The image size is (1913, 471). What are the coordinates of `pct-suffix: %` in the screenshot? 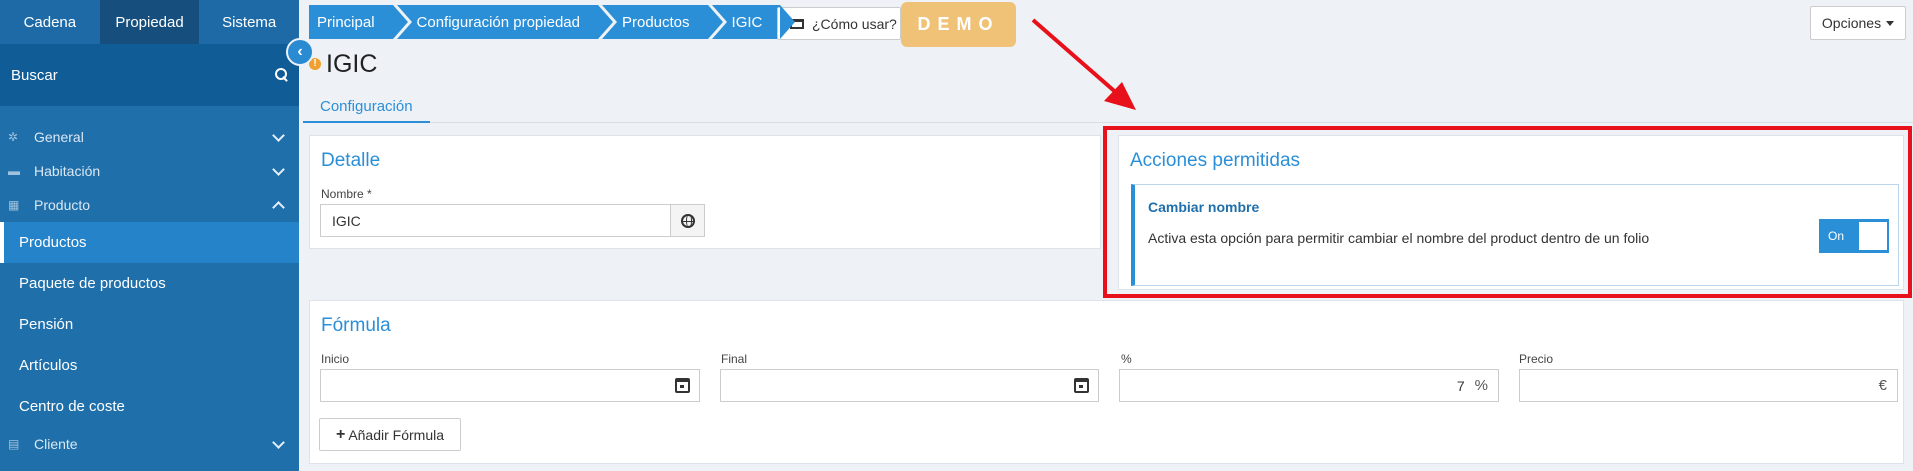 It's located at (1481, 385).